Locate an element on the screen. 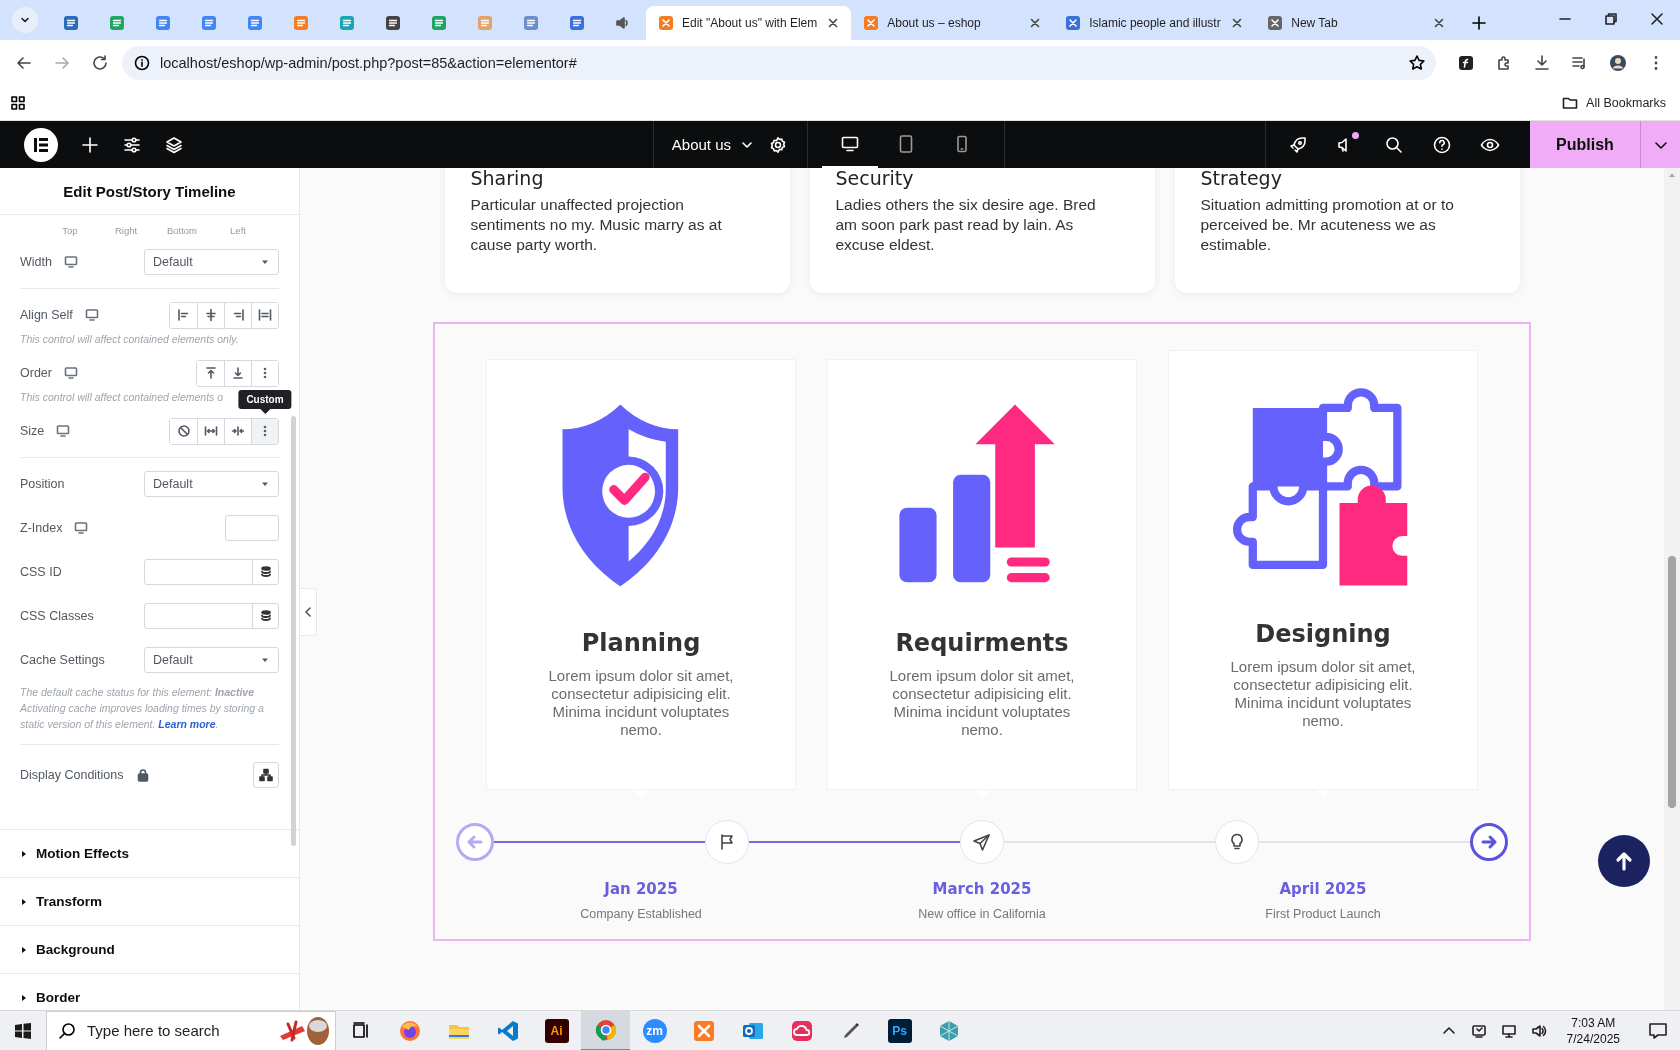  settings-icon is located at coordinates (778, 144).